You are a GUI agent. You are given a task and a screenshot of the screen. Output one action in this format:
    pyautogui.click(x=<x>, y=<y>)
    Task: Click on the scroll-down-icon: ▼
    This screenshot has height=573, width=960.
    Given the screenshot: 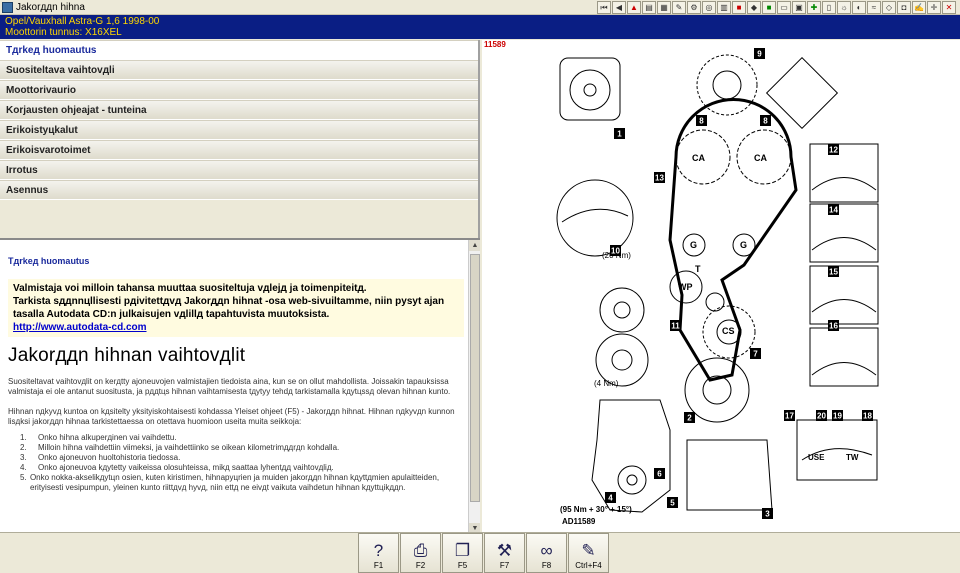 What is the action you would take?
    pyautogui.click(x=474, y=527)
    